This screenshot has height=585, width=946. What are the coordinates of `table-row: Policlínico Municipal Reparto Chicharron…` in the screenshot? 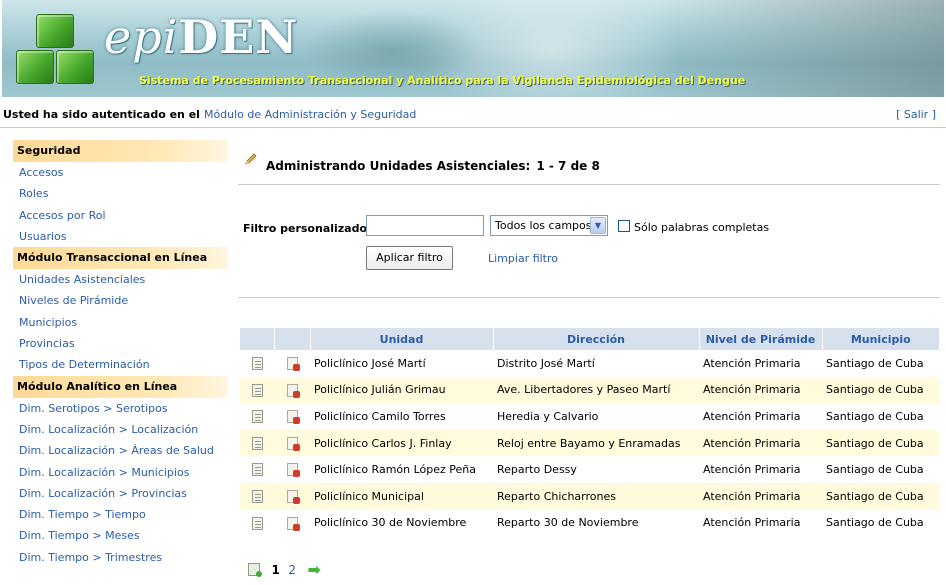 It's located at (590, 496).